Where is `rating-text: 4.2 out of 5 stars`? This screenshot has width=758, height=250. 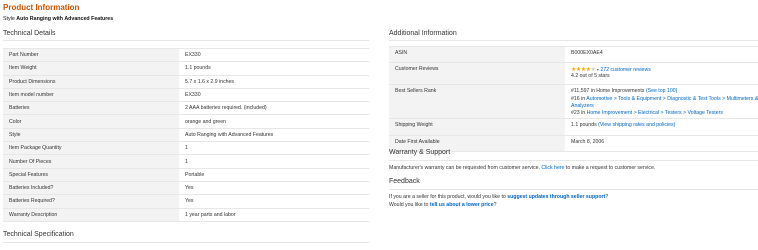
rating-text: 4.2 out of 5 stars is located at coordinates (590, 76).